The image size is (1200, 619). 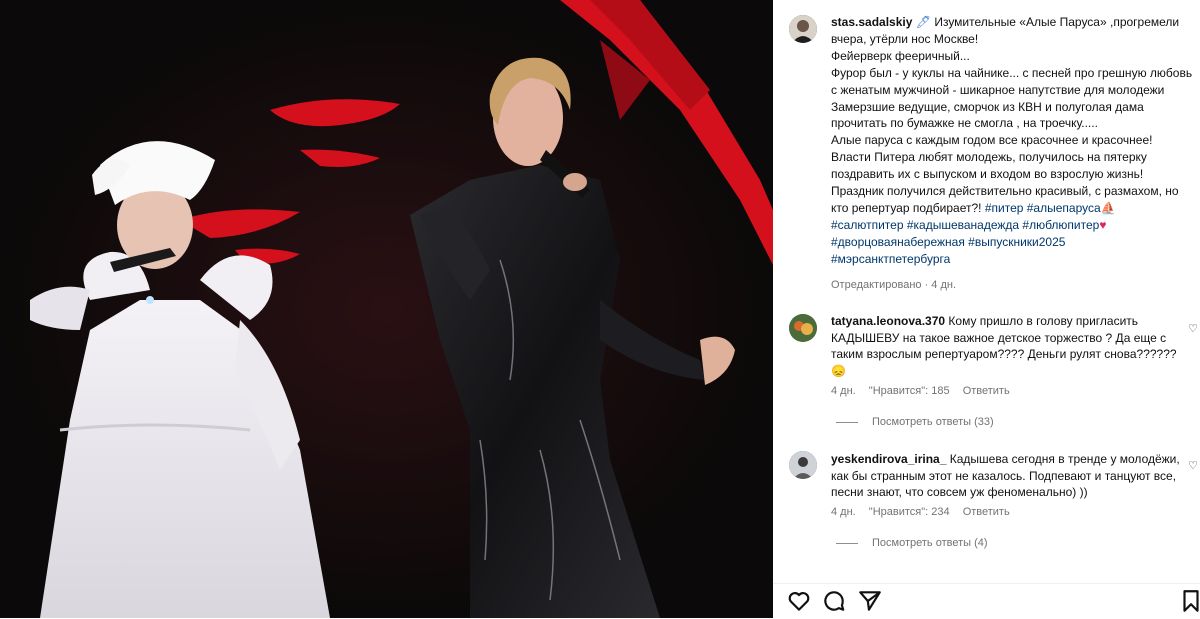 What do you see at coordinates (909, 512) in the screenshot?
I see `comment-likes: "Нравится": 234` at bounding box center [909, 512].